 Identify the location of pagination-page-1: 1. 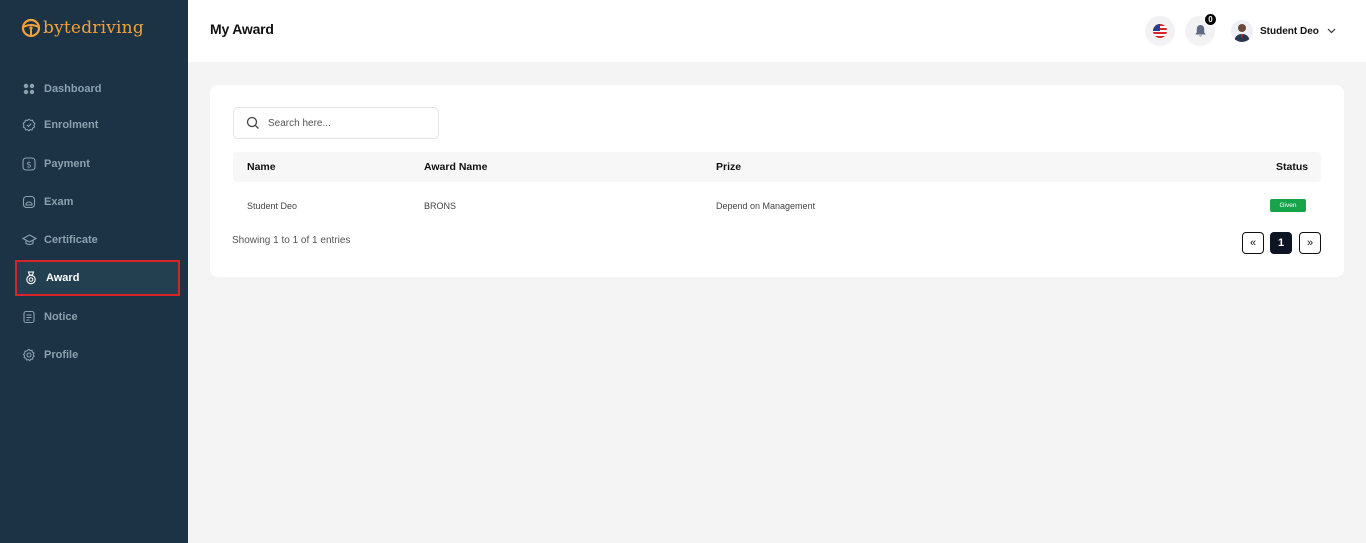
(1281, 243).